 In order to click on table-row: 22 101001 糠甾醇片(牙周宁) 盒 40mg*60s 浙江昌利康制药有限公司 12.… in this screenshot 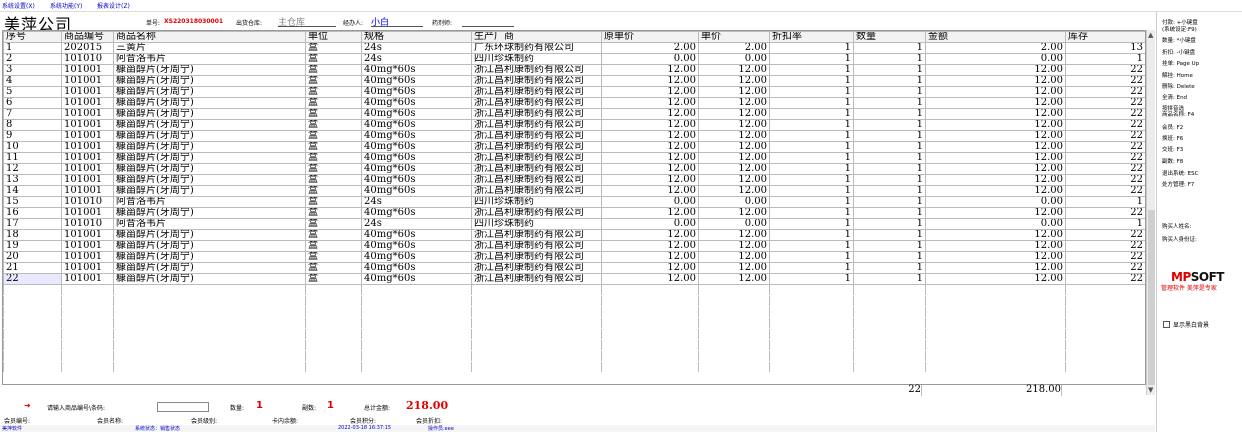, I will do `click(574, 279)`.